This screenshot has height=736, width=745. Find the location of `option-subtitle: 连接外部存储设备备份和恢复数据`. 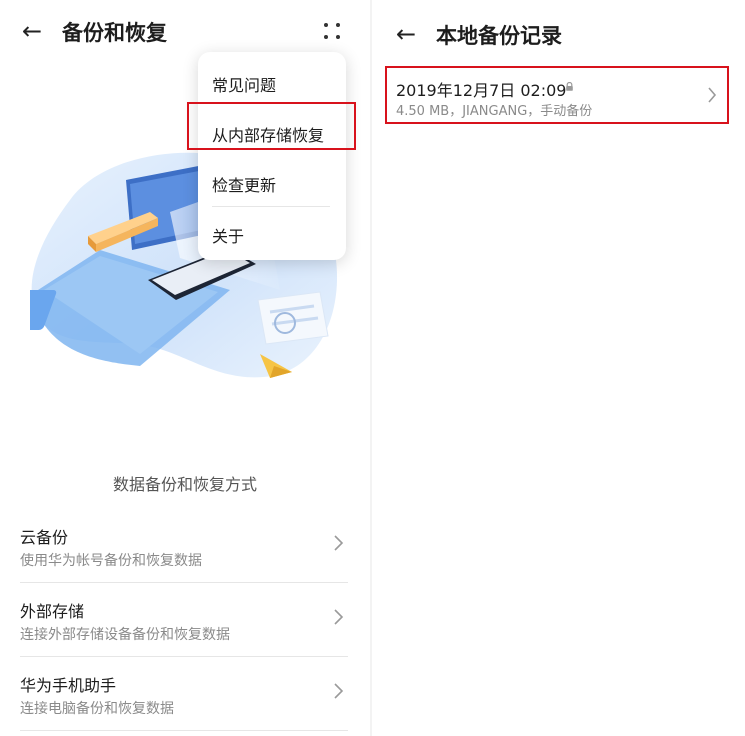

option-subtitle: 连接外部存储设备备份和恢复数据 is located at coordinates (125, 635).